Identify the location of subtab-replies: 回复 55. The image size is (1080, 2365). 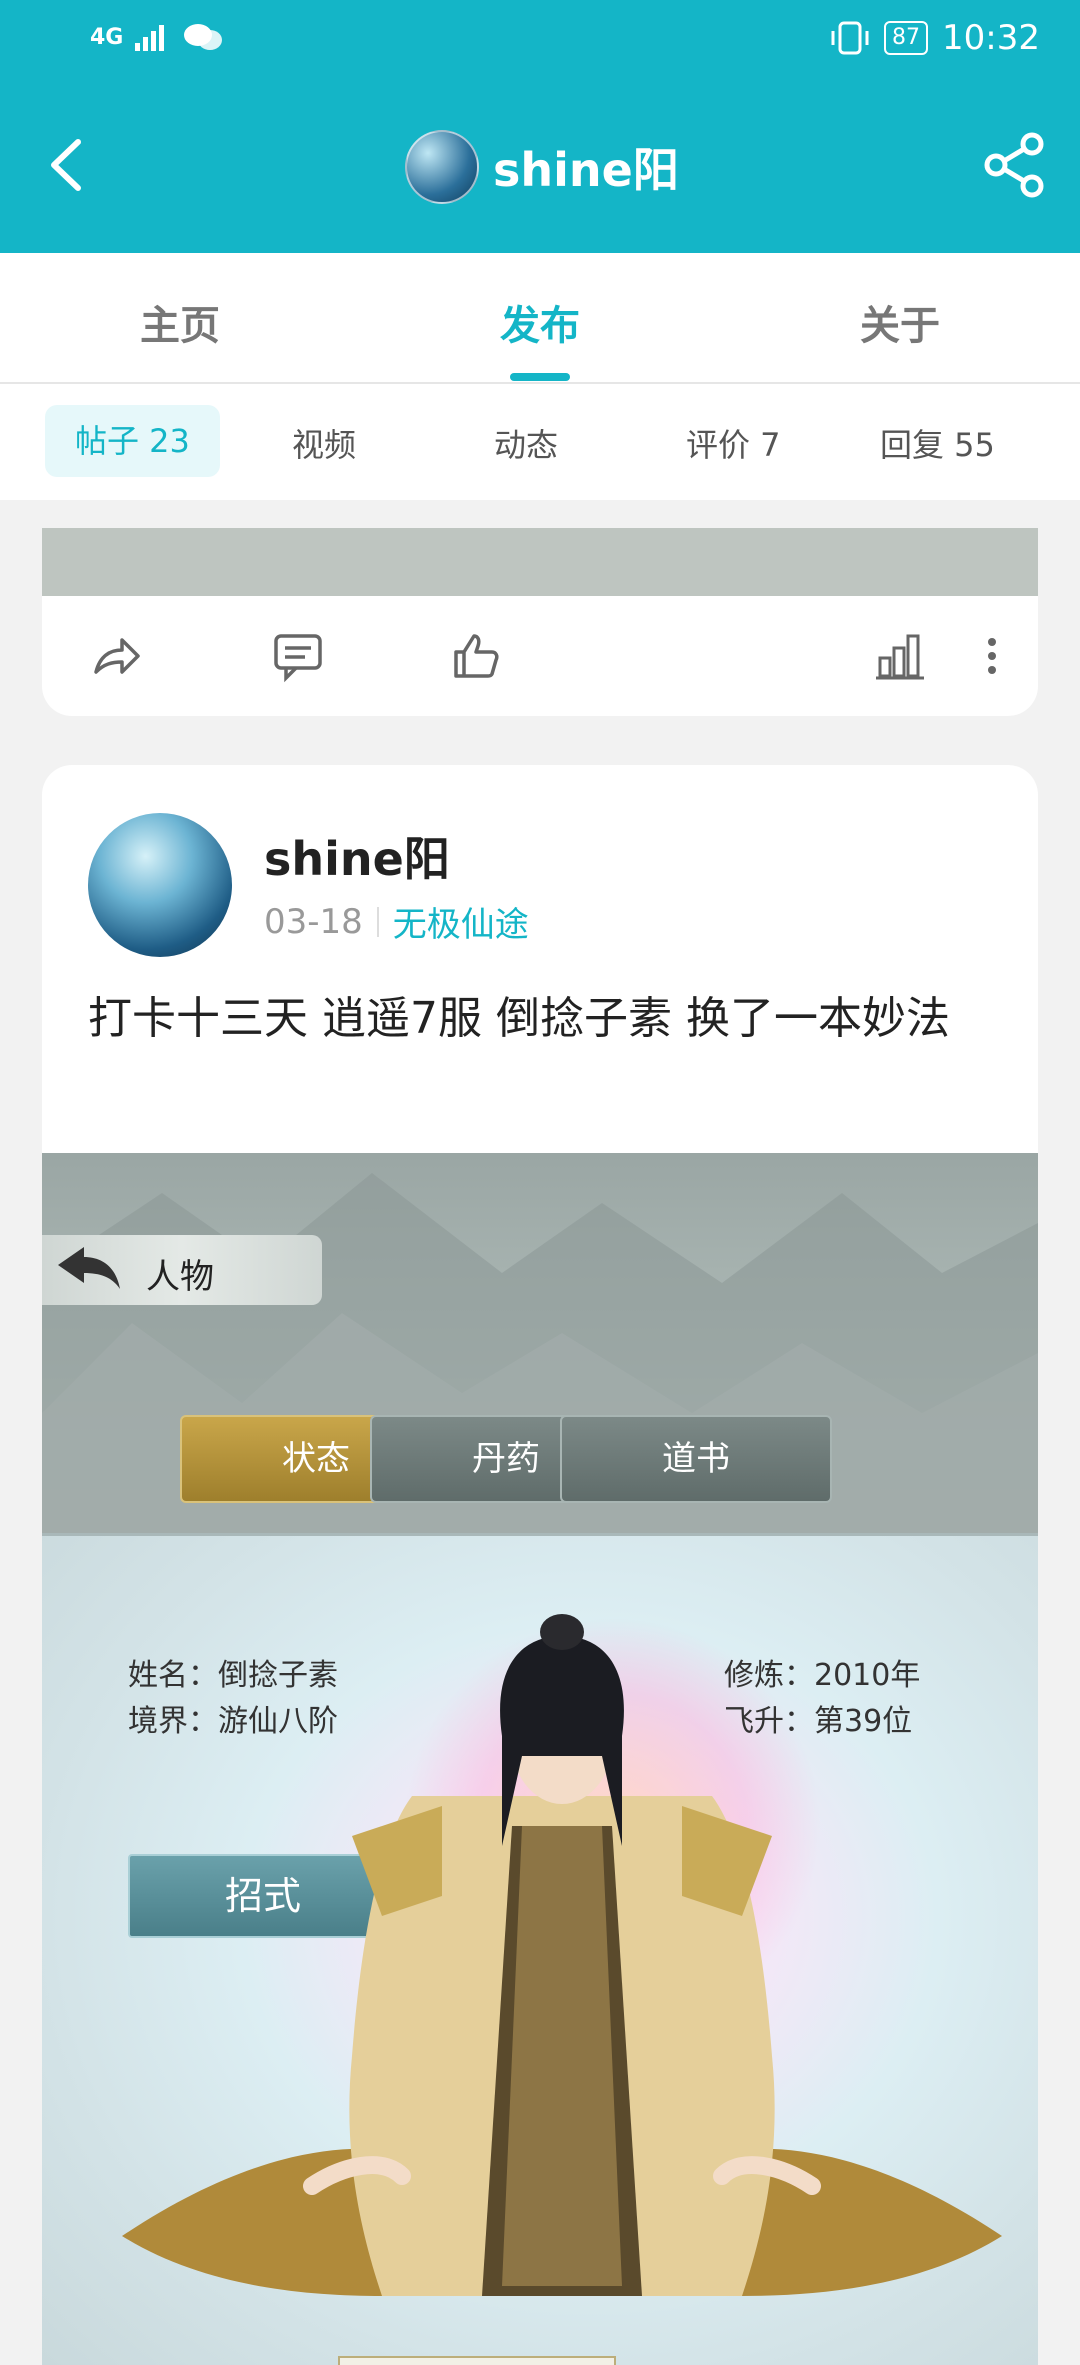
(937, 443).